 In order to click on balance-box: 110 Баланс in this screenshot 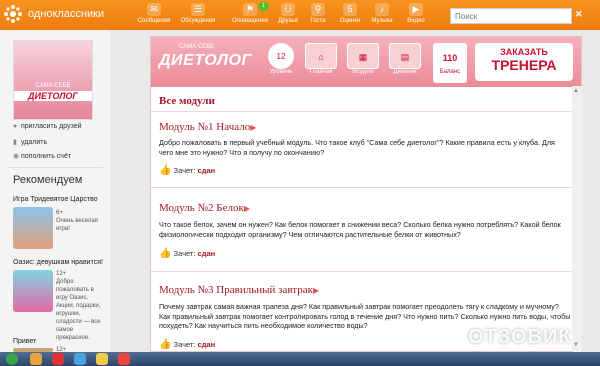, I will do `click(450, 63)`.